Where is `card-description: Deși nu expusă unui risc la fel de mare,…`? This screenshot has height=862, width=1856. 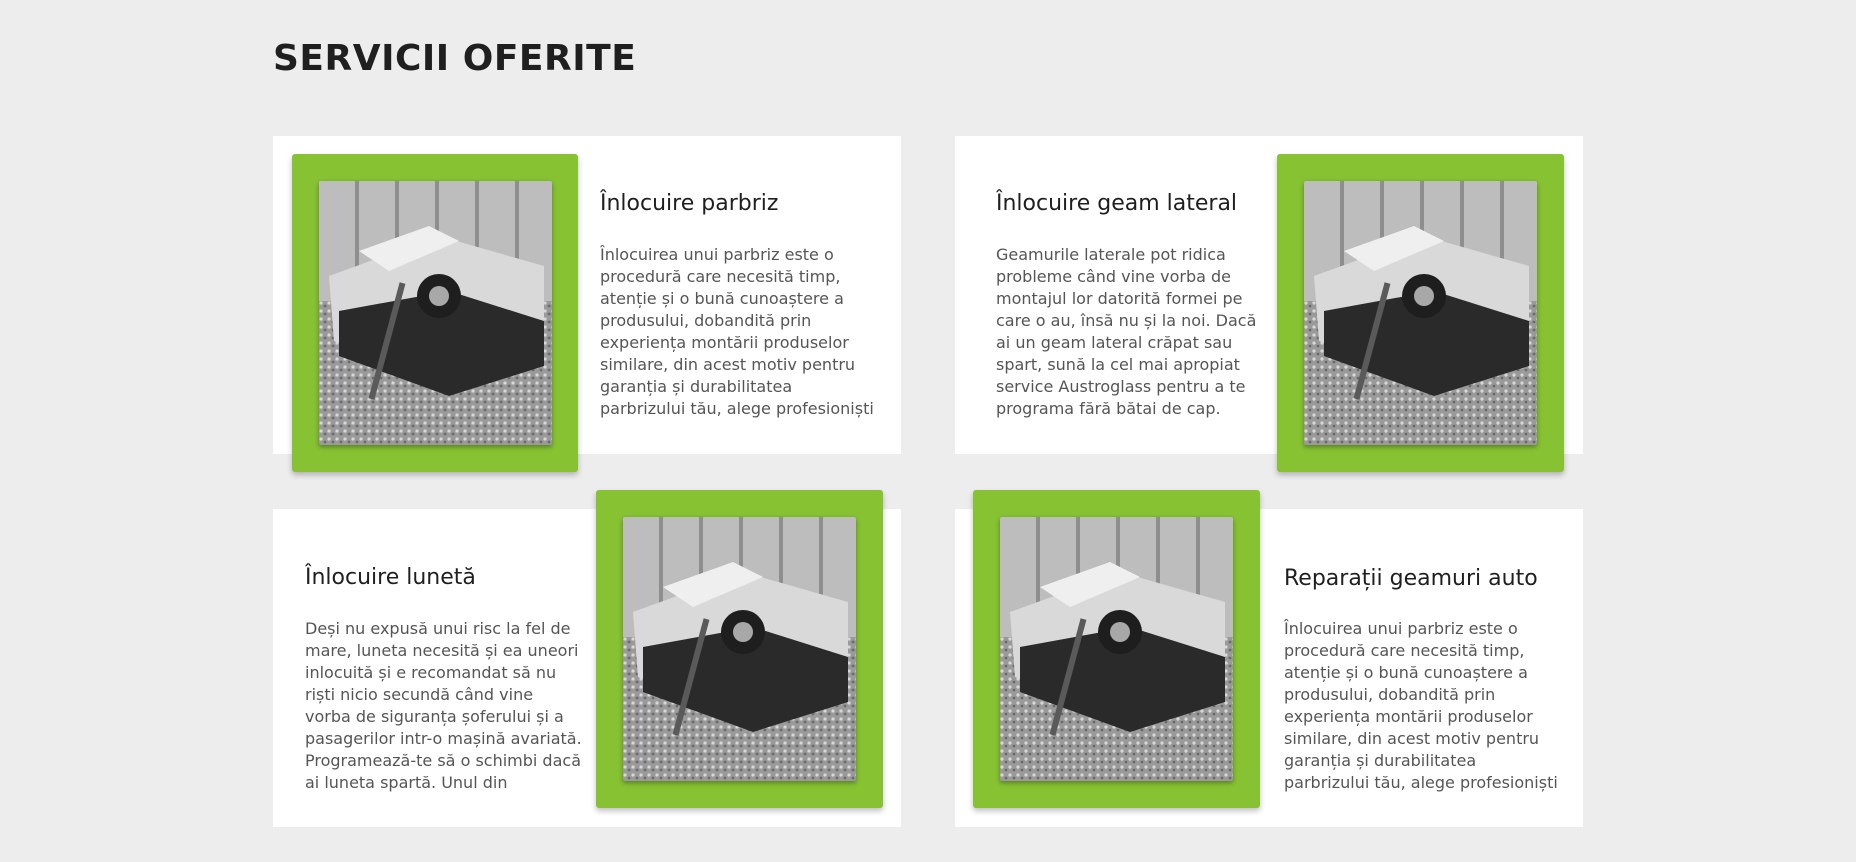
card-description: Deși nu expusă unui risc la fel de mare,… is located at coordinates (443, 705).